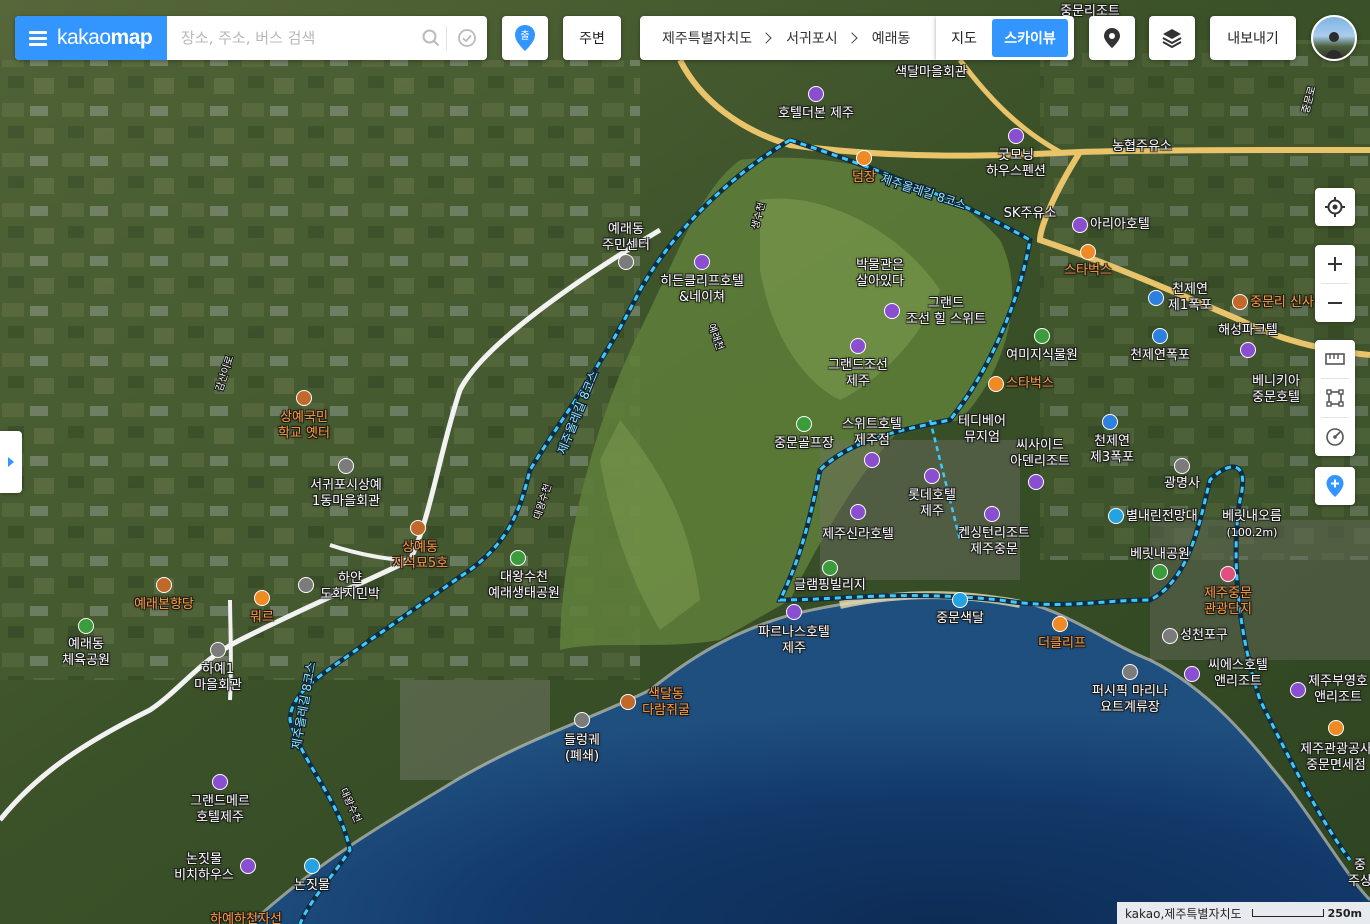 This screenshot has height=924, width=1370. Describe the element at coordinates (1204, 636) in the screenshot. I see `map-label: 성천포구` at that location.